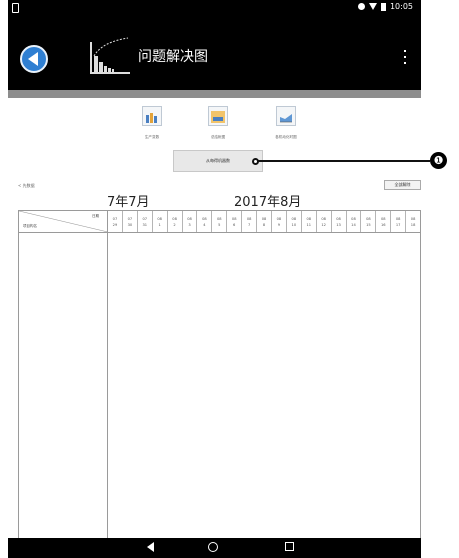 This screenshot has height=558, width=459. I want to click on day-header-cell: 08 18, so click(413, 221).